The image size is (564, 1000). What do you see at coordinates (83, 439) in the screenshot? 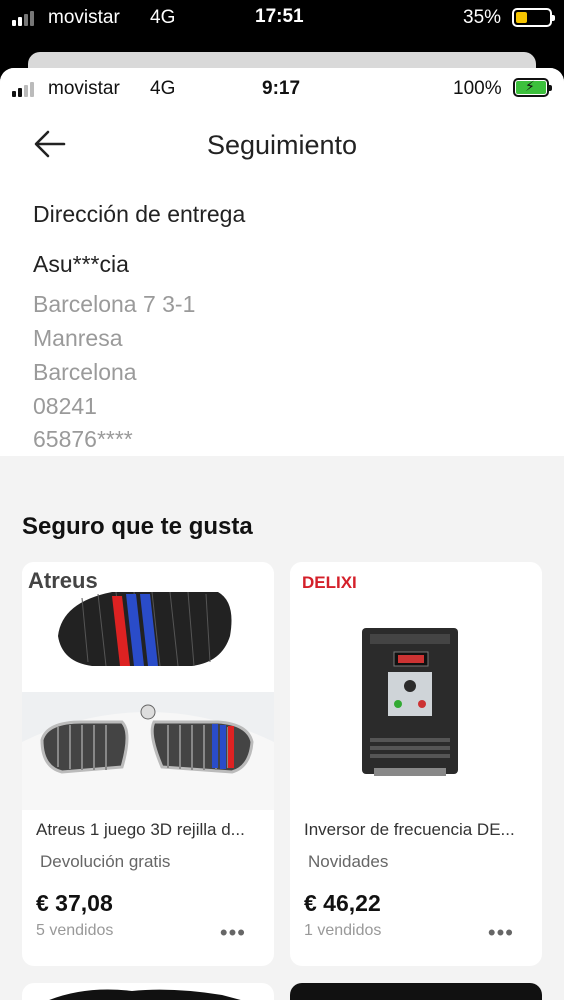
I see `address-phone: 65876****` at bounding box center [83, 439].